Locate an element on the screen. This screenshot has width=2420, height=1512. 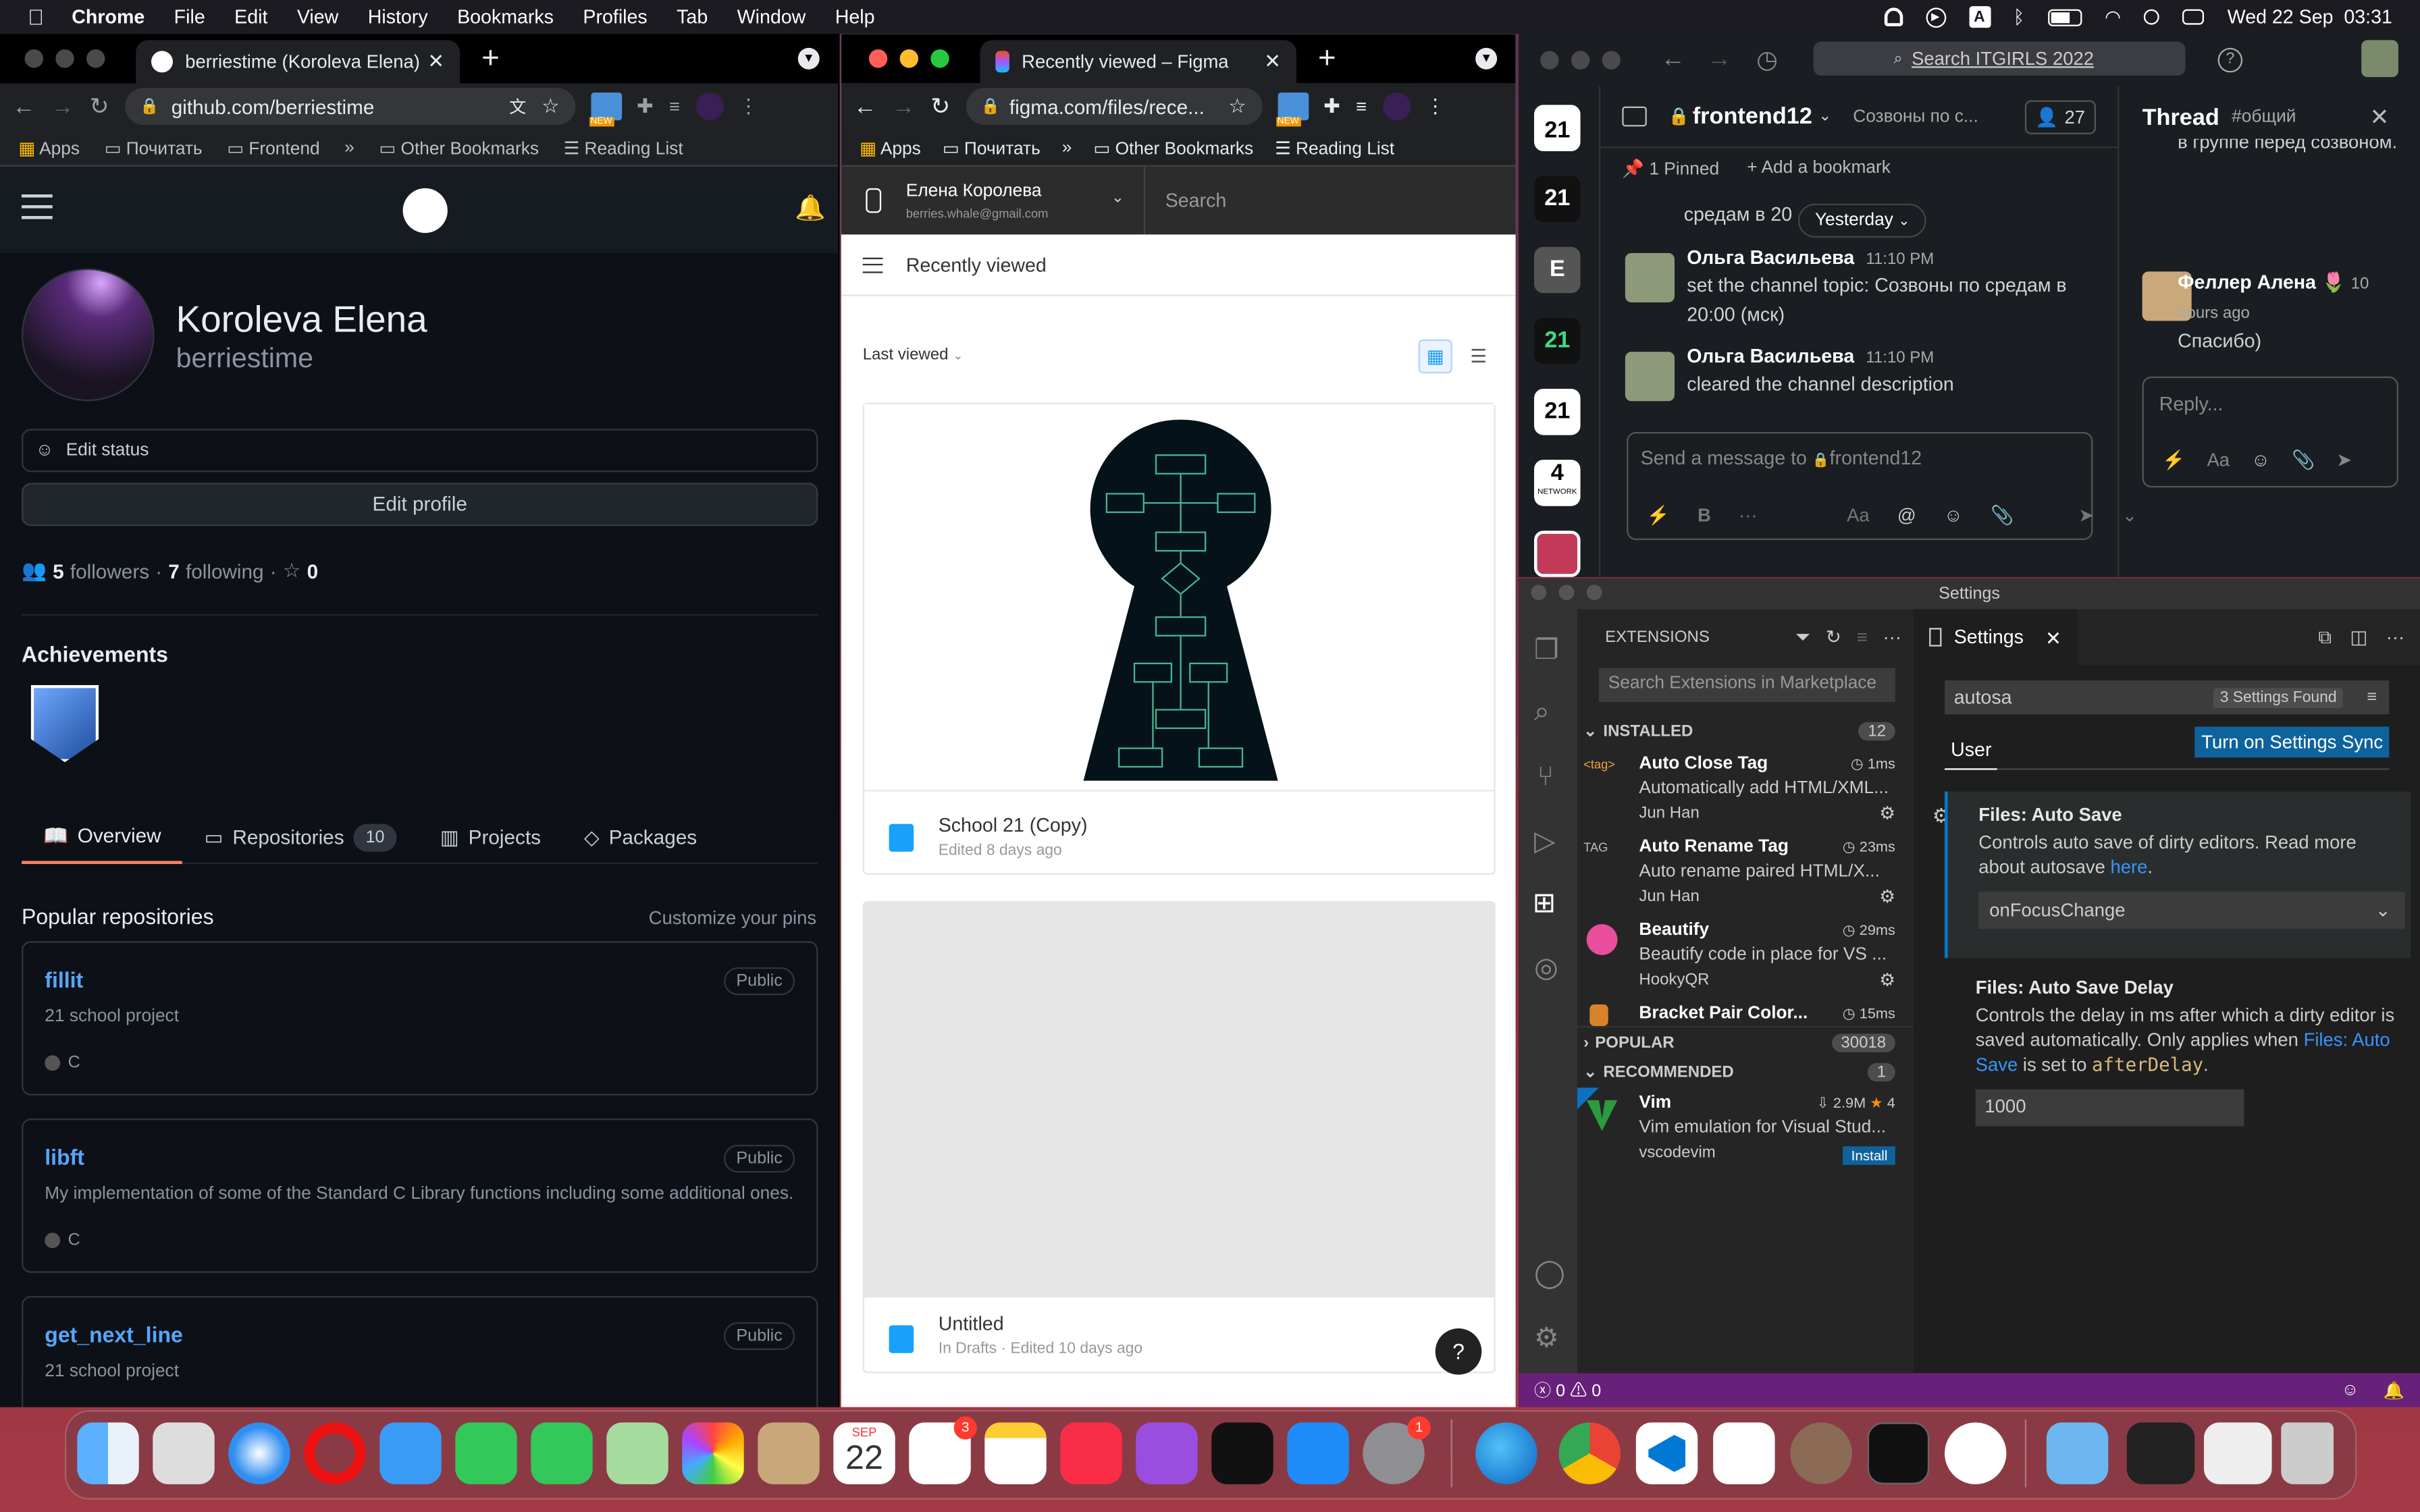
launchpad-icon is located at coordinates (184, 1453).